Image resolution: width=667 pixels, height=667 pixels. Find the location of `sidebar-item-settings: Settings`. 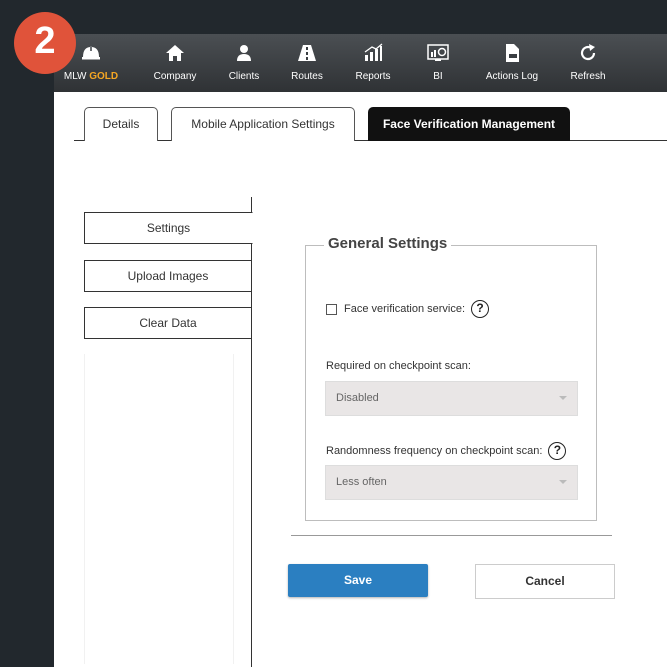

sidebar-item-settings: Settings is located at coordinates (168, 228).